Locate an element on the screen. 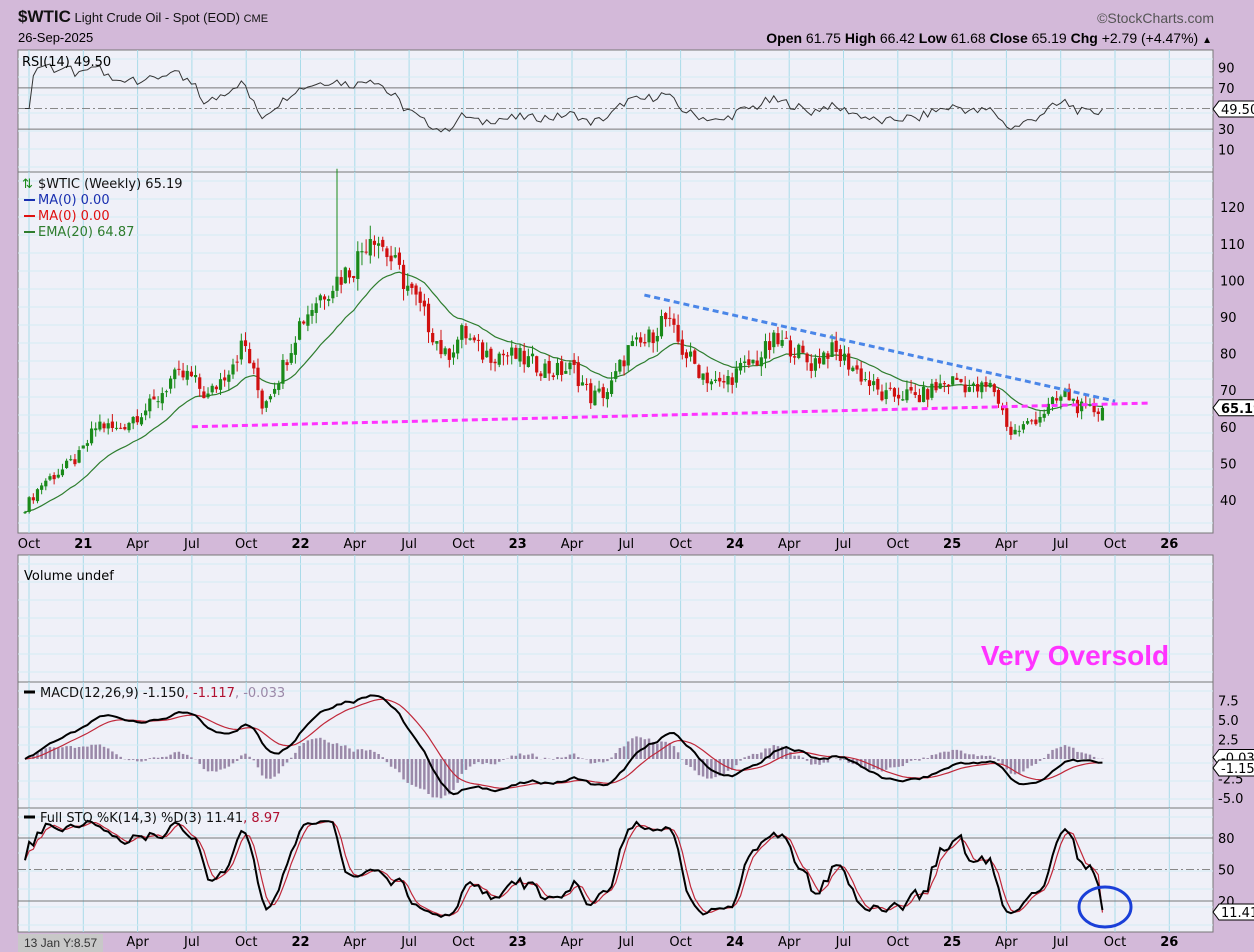 The width and height of the screenshot is (1254, 952). rsi-axis-label: 90 is located at coordinates (1226, 68).